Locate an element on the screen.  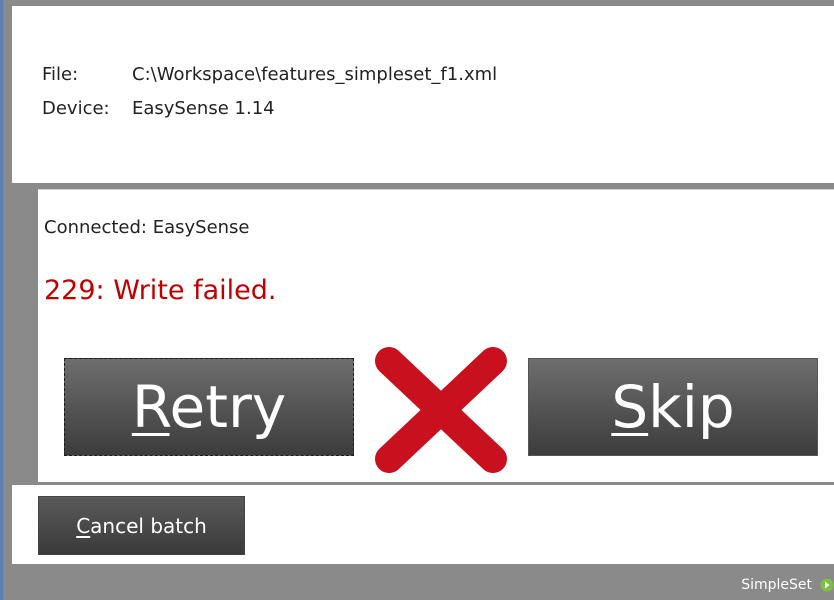
error-message: 229: Write failed. is located at coordinates (160, 290).